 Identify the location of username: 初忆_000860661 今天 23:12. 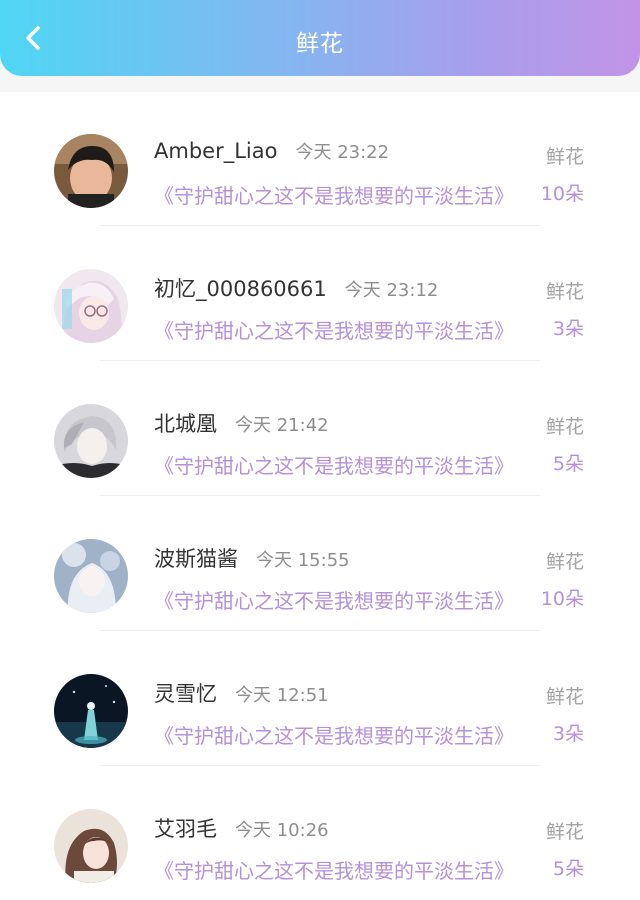
(296, 288).